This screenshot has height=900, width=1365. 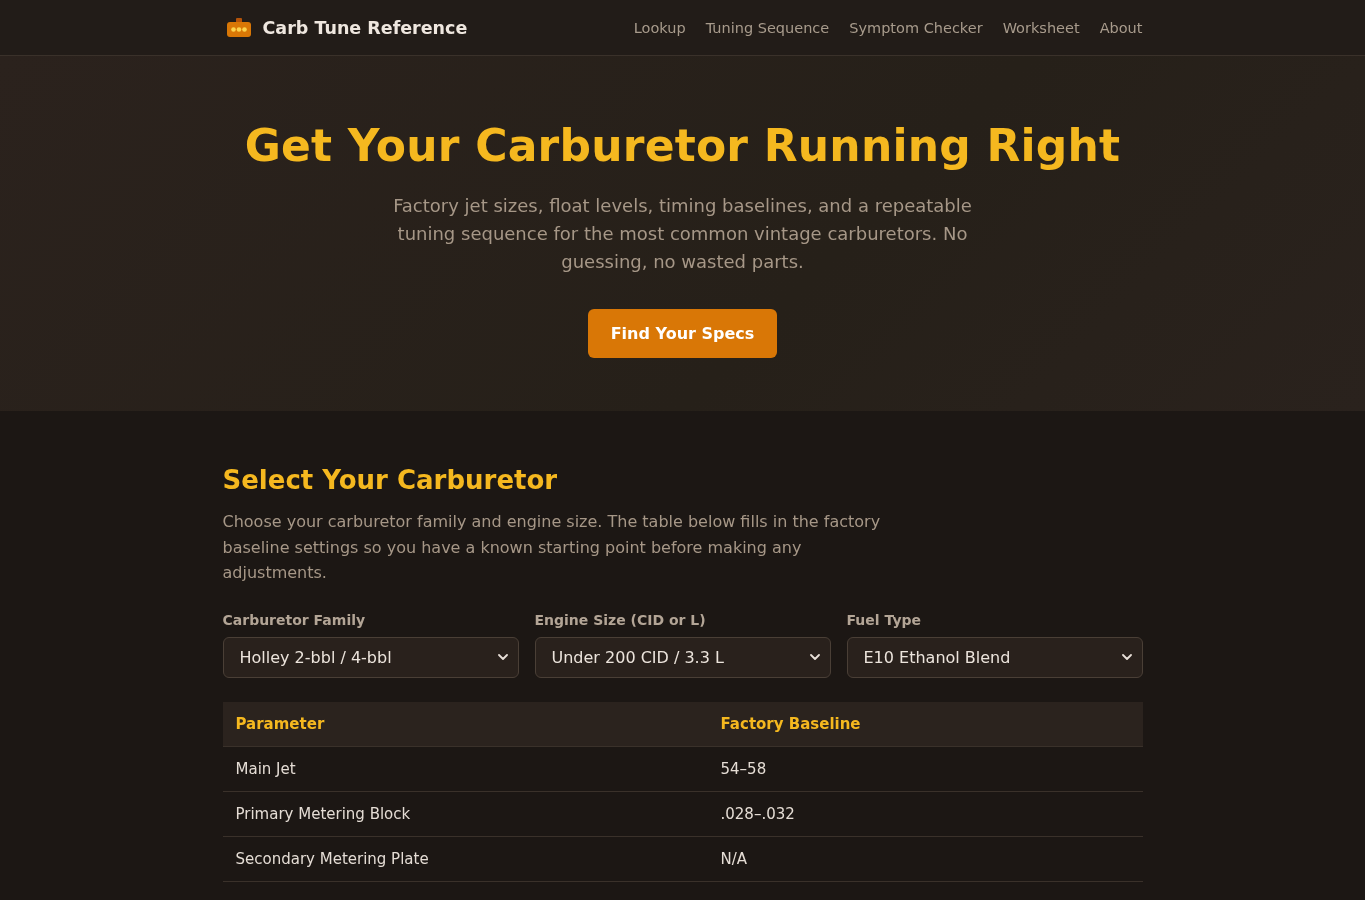 What do you see at coordinates (682, 146) in the screenshot?
I see `hero-title: Get Your Carburetor Running Right` at bounding box center [682, 146].